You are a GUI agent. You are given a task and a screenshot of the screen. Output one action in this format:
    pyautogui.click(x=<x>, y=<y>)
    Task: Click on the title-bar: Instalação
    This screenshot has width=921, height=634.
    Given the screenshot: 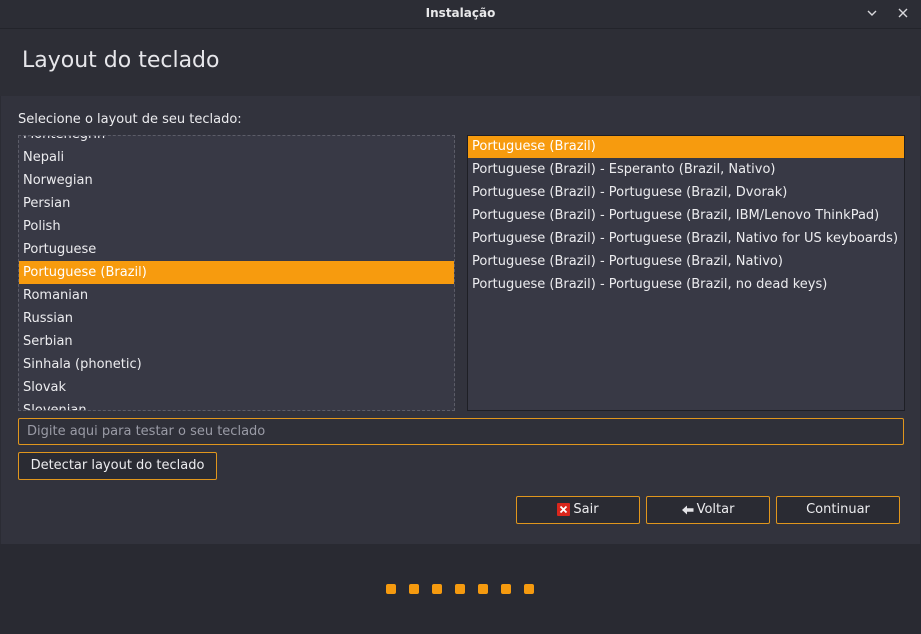 What is the action you would take?
    pyautogui.click(x=460, y=14)
    